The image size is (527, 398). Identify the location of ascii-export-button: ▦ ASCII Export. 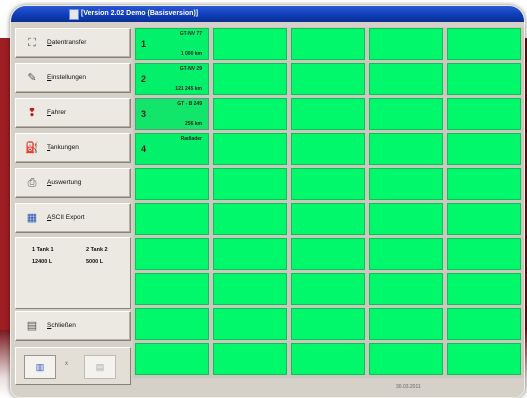
(73, 218).